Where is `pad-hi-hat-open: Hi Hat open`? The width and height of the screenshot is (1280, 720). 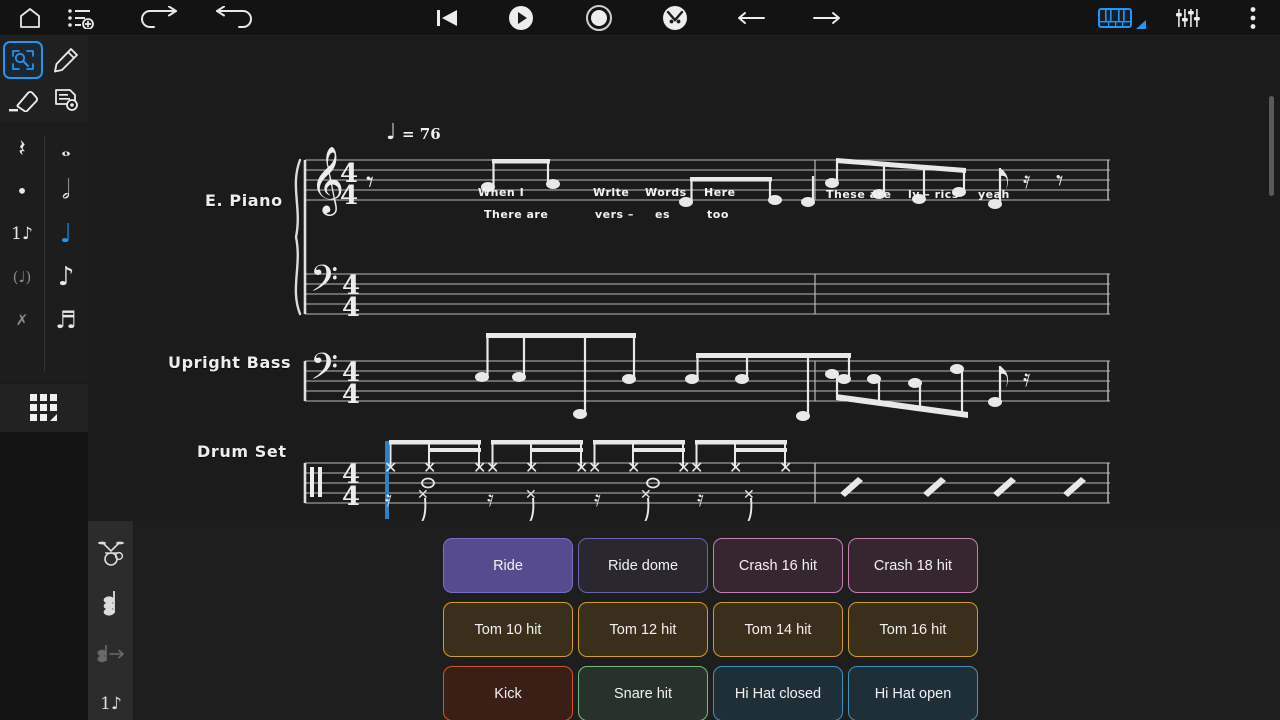
pad-hi-hat-open: Hi Hat open is located at coordinates (913, 693).